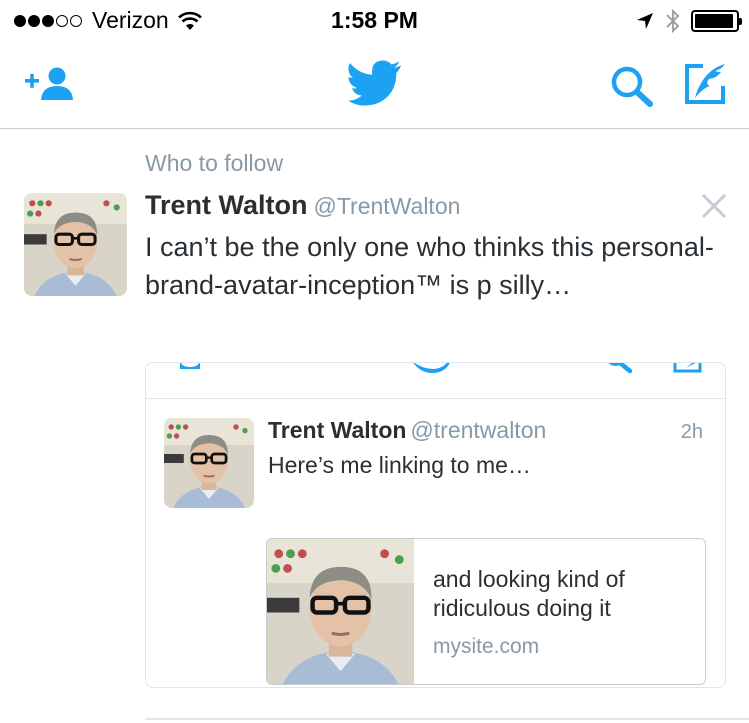  Describe the element at coordinates (688, 21) in the screenshot. I see `status-right` at that location.